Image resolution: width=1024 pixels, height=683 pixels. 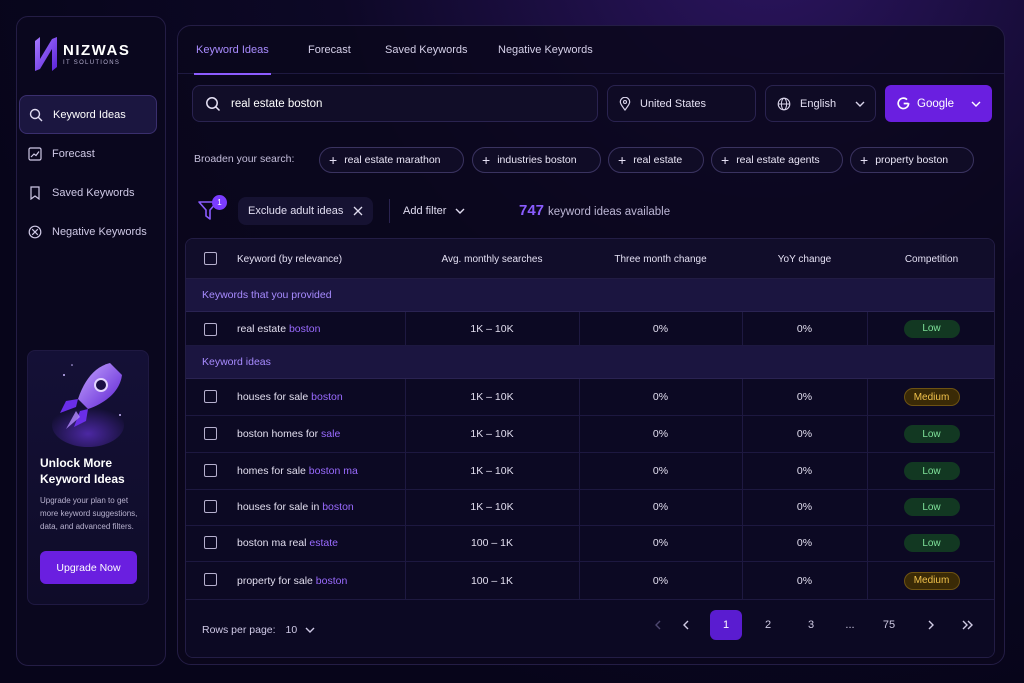 What do you see at coordinates (660, 259) in the screenshot?
I see `column-header-three-month: Three month change` at bounding box center [660, 259].